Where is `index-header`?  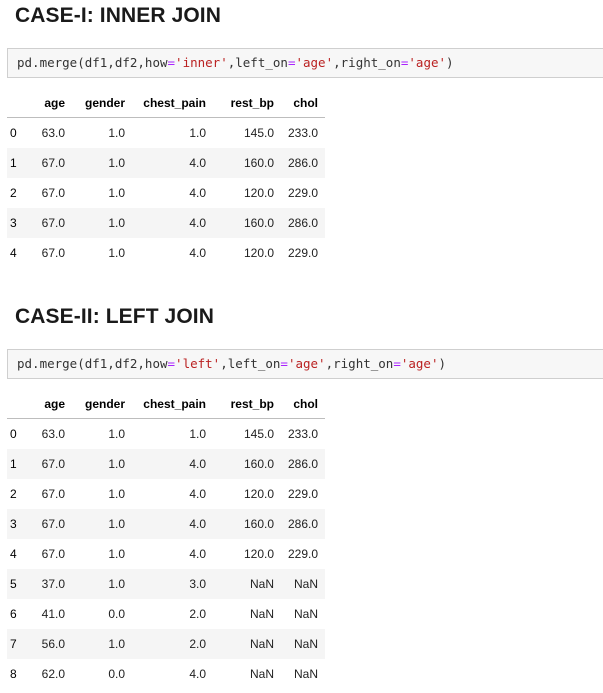 index-header is located at coordinates (19, 404).